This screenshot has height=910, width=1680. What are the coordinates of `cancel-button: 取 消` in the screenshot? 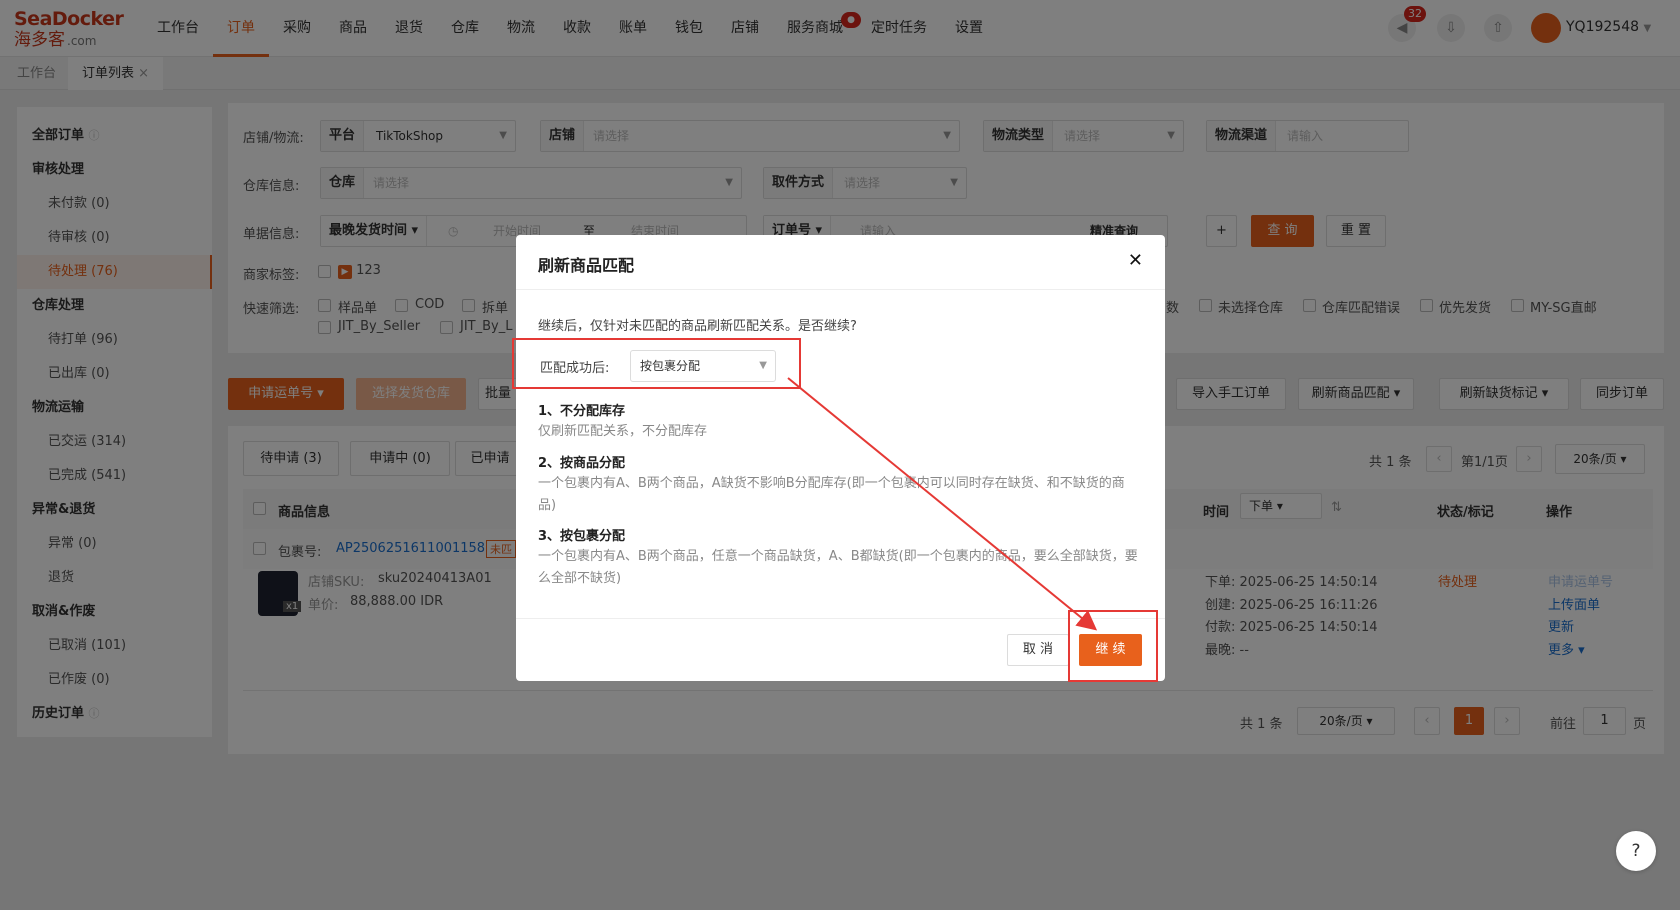 It's located at (1038, 650).